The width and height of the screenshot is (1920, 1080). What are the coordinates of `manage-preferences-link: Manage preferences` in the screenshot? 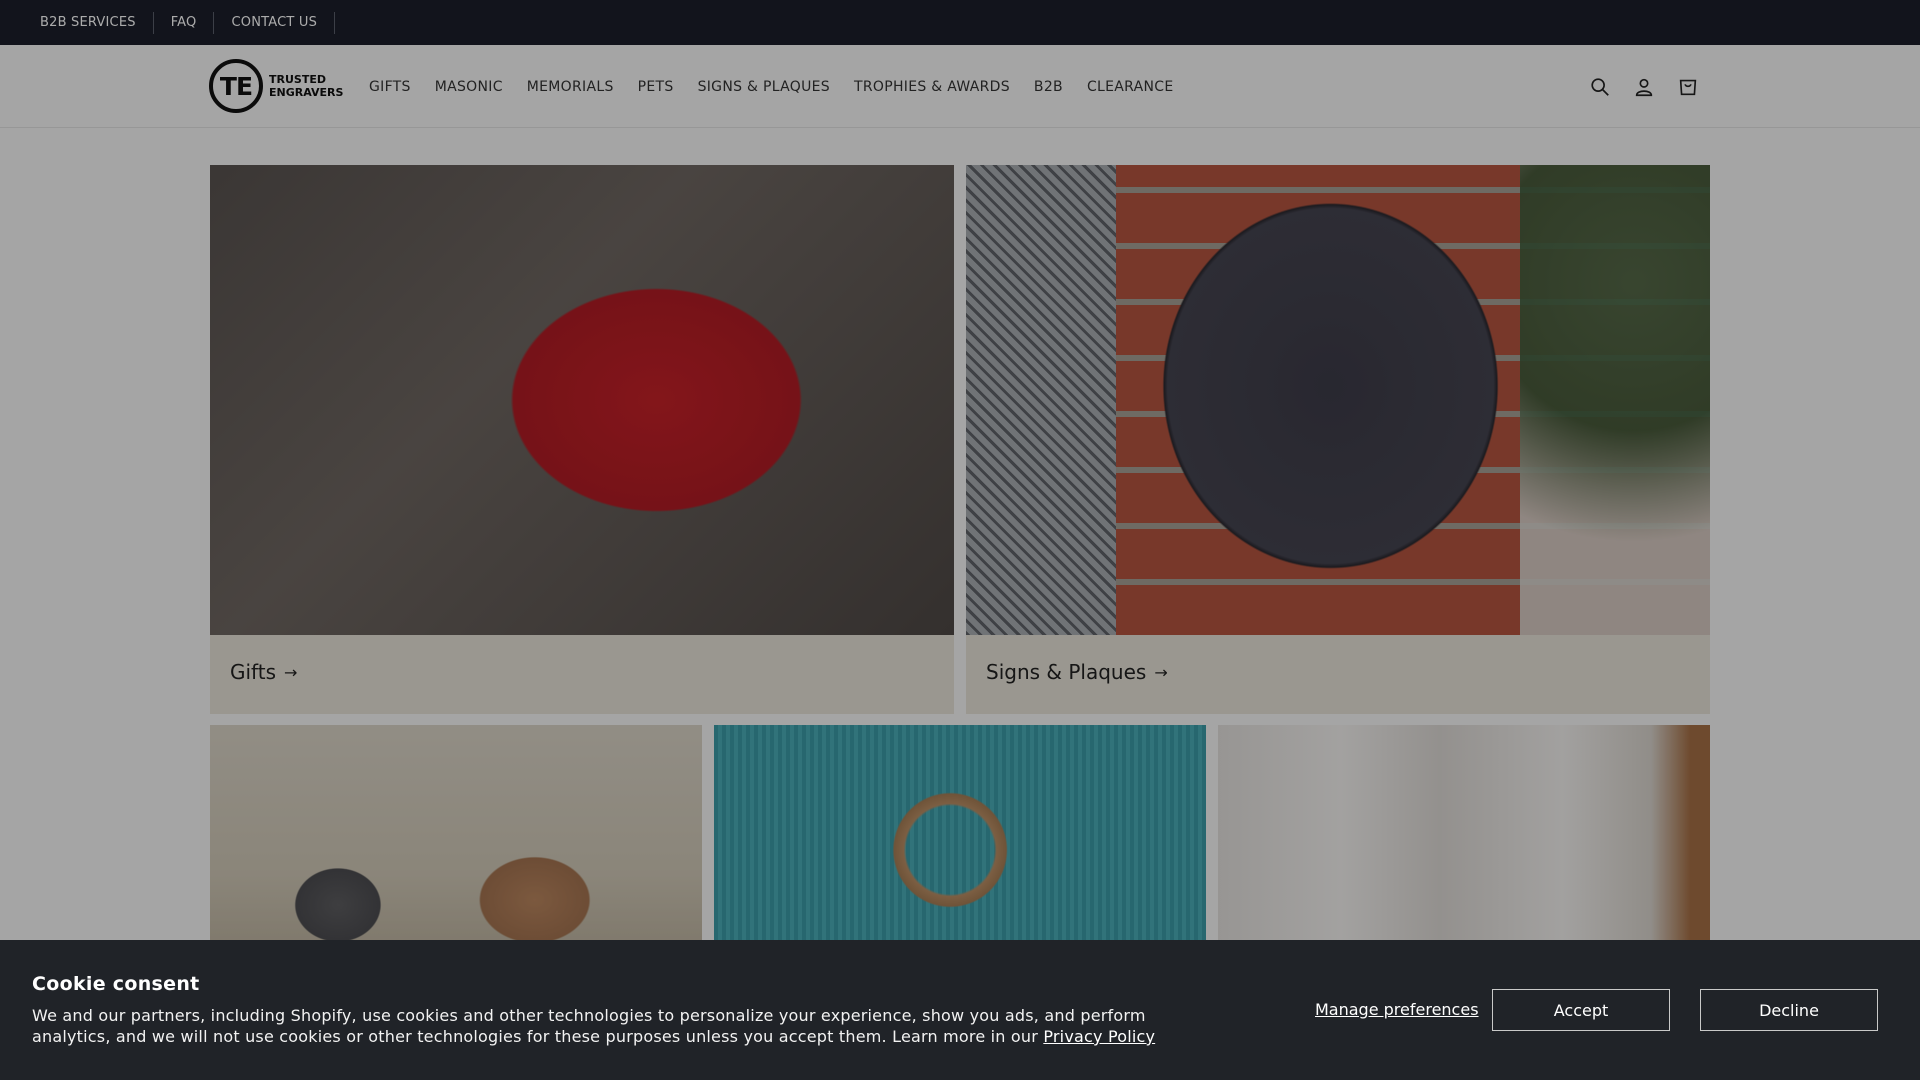 It's located at (1397, 1009).